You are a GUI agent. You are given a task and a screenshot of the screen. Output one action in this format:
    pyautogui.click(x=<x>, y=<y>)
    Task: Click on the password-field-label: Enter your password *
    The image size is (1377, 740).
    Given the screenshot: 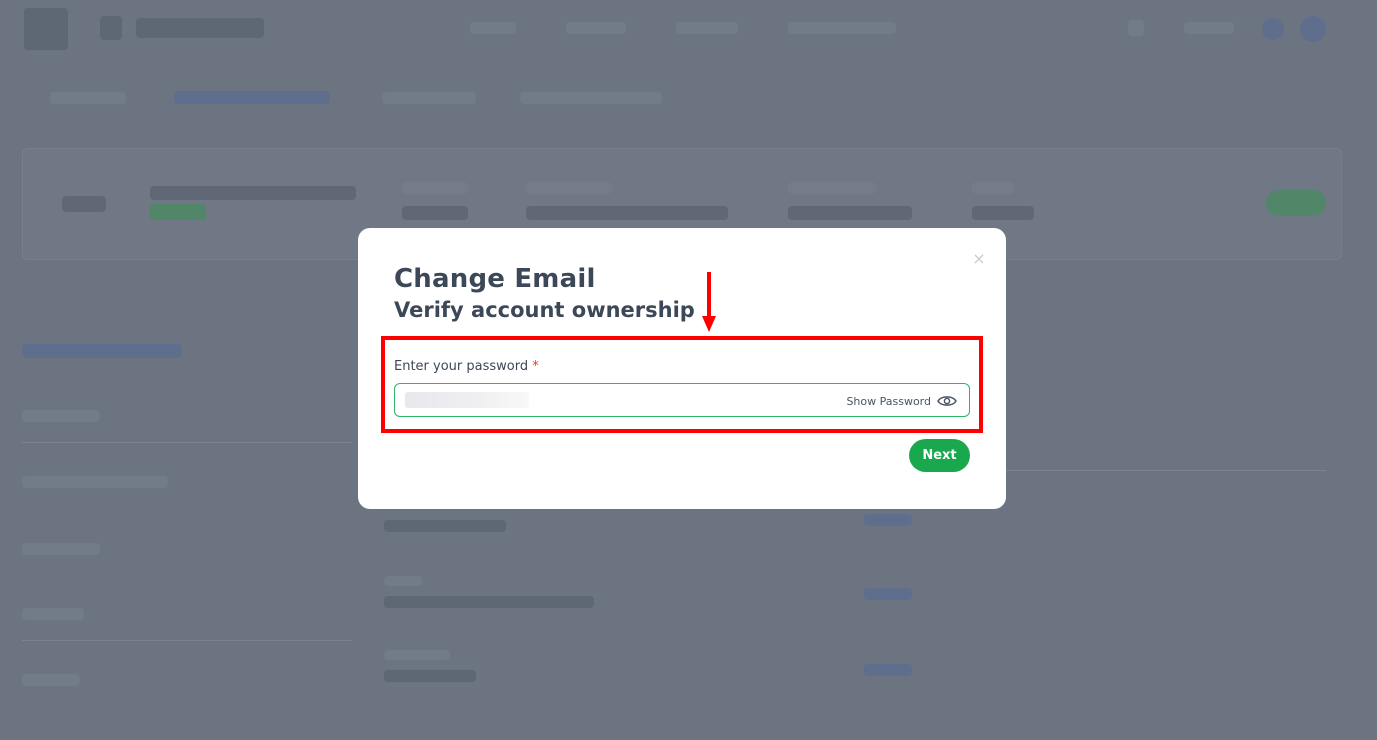 What is the action you would take?
    pyautogui.click(x=466, y=366)
    